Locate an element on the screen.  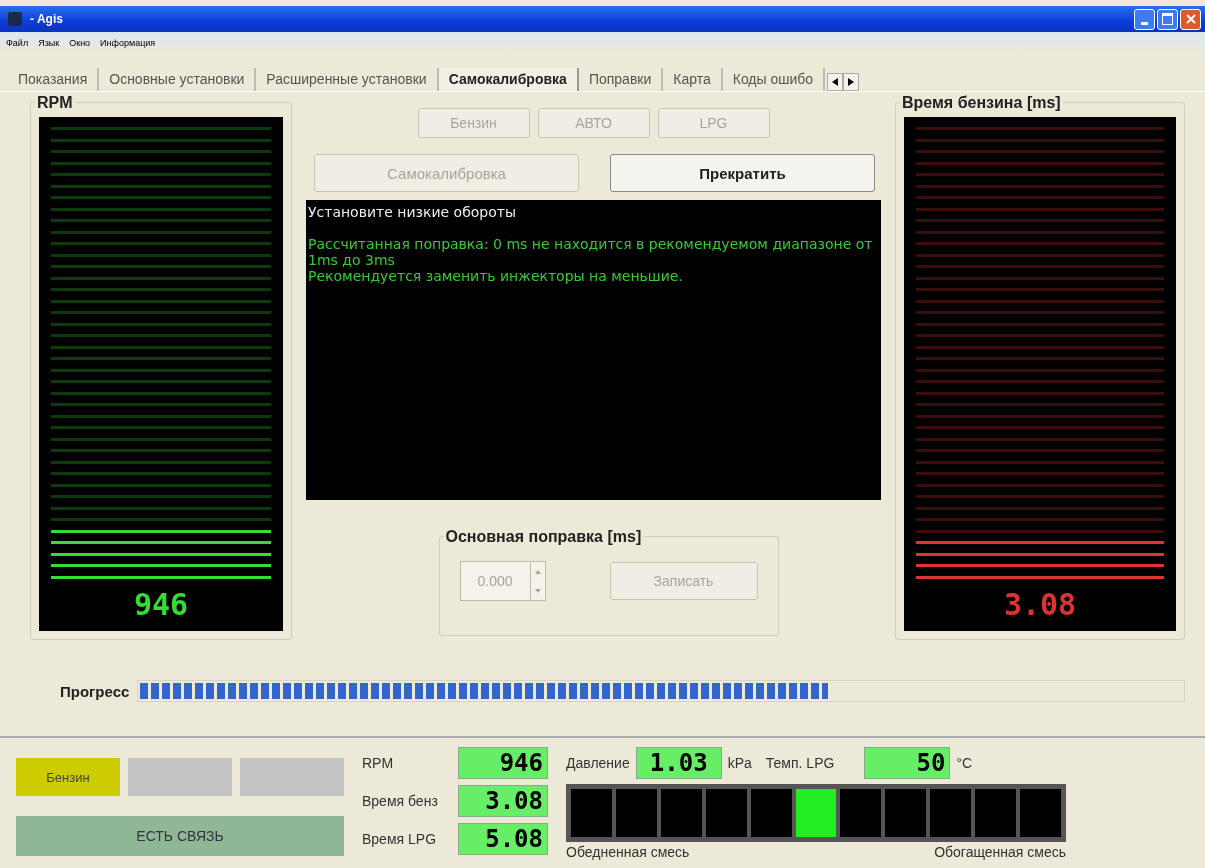
tab-scroll-right-button is located at coordinates (851, 82).